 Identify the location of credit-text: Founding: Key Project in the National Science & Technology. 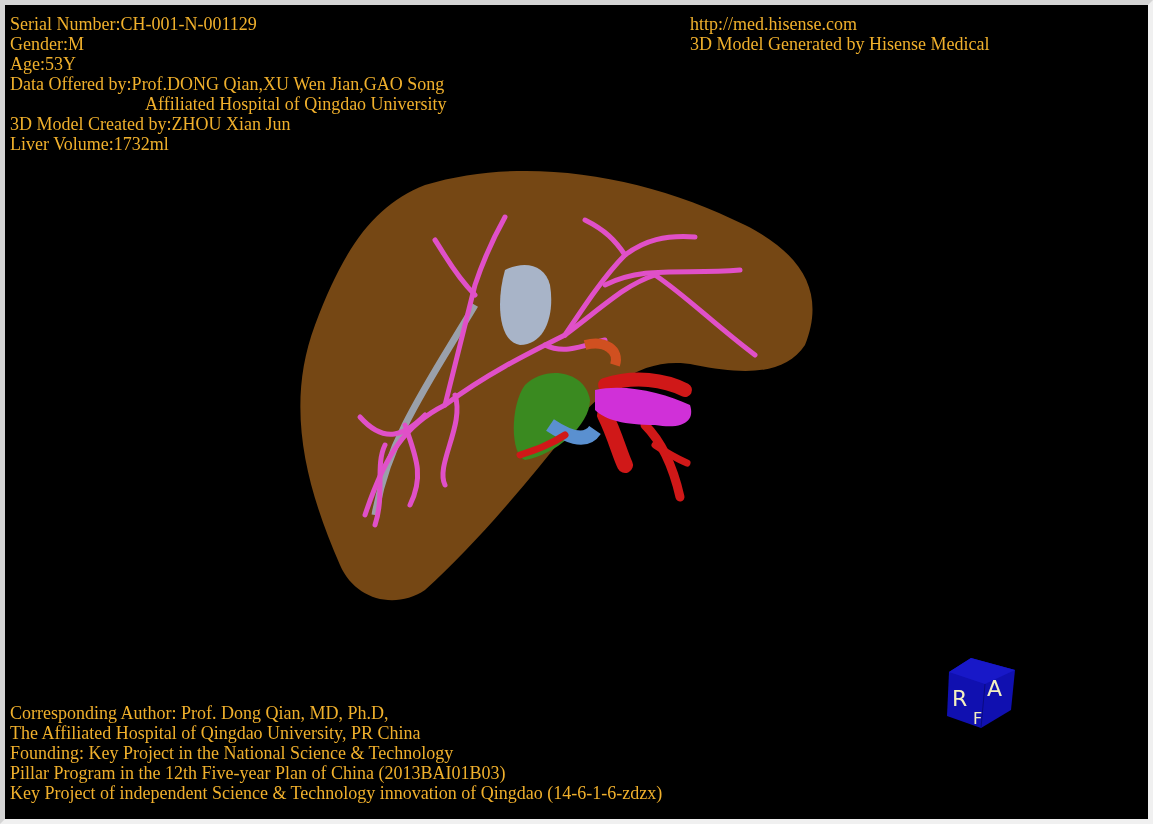
(232, 753).